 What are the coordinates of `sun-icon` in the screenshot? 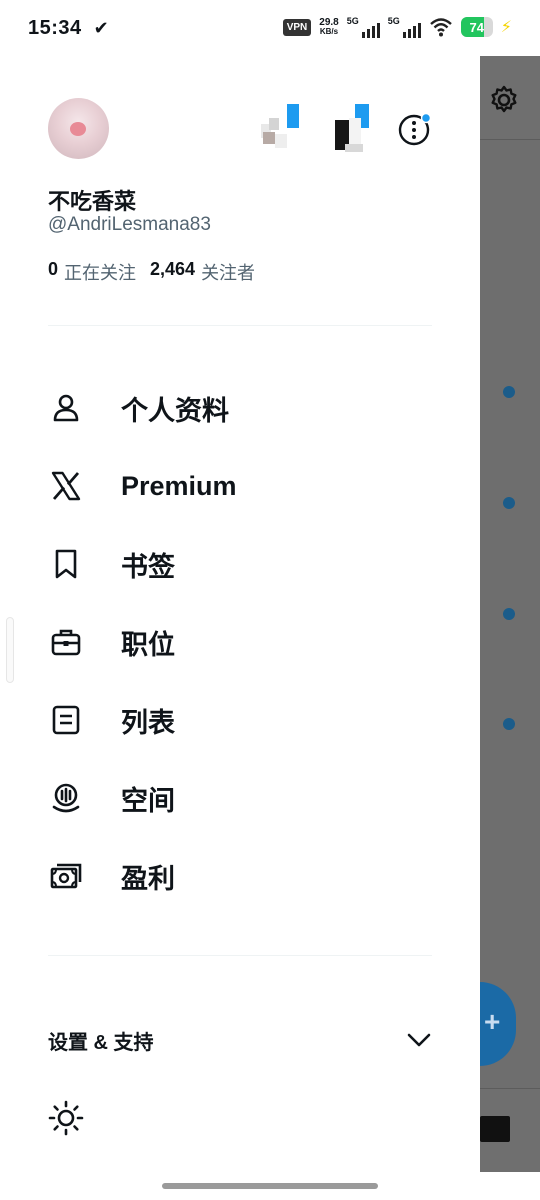 It's located at (66, 1118).